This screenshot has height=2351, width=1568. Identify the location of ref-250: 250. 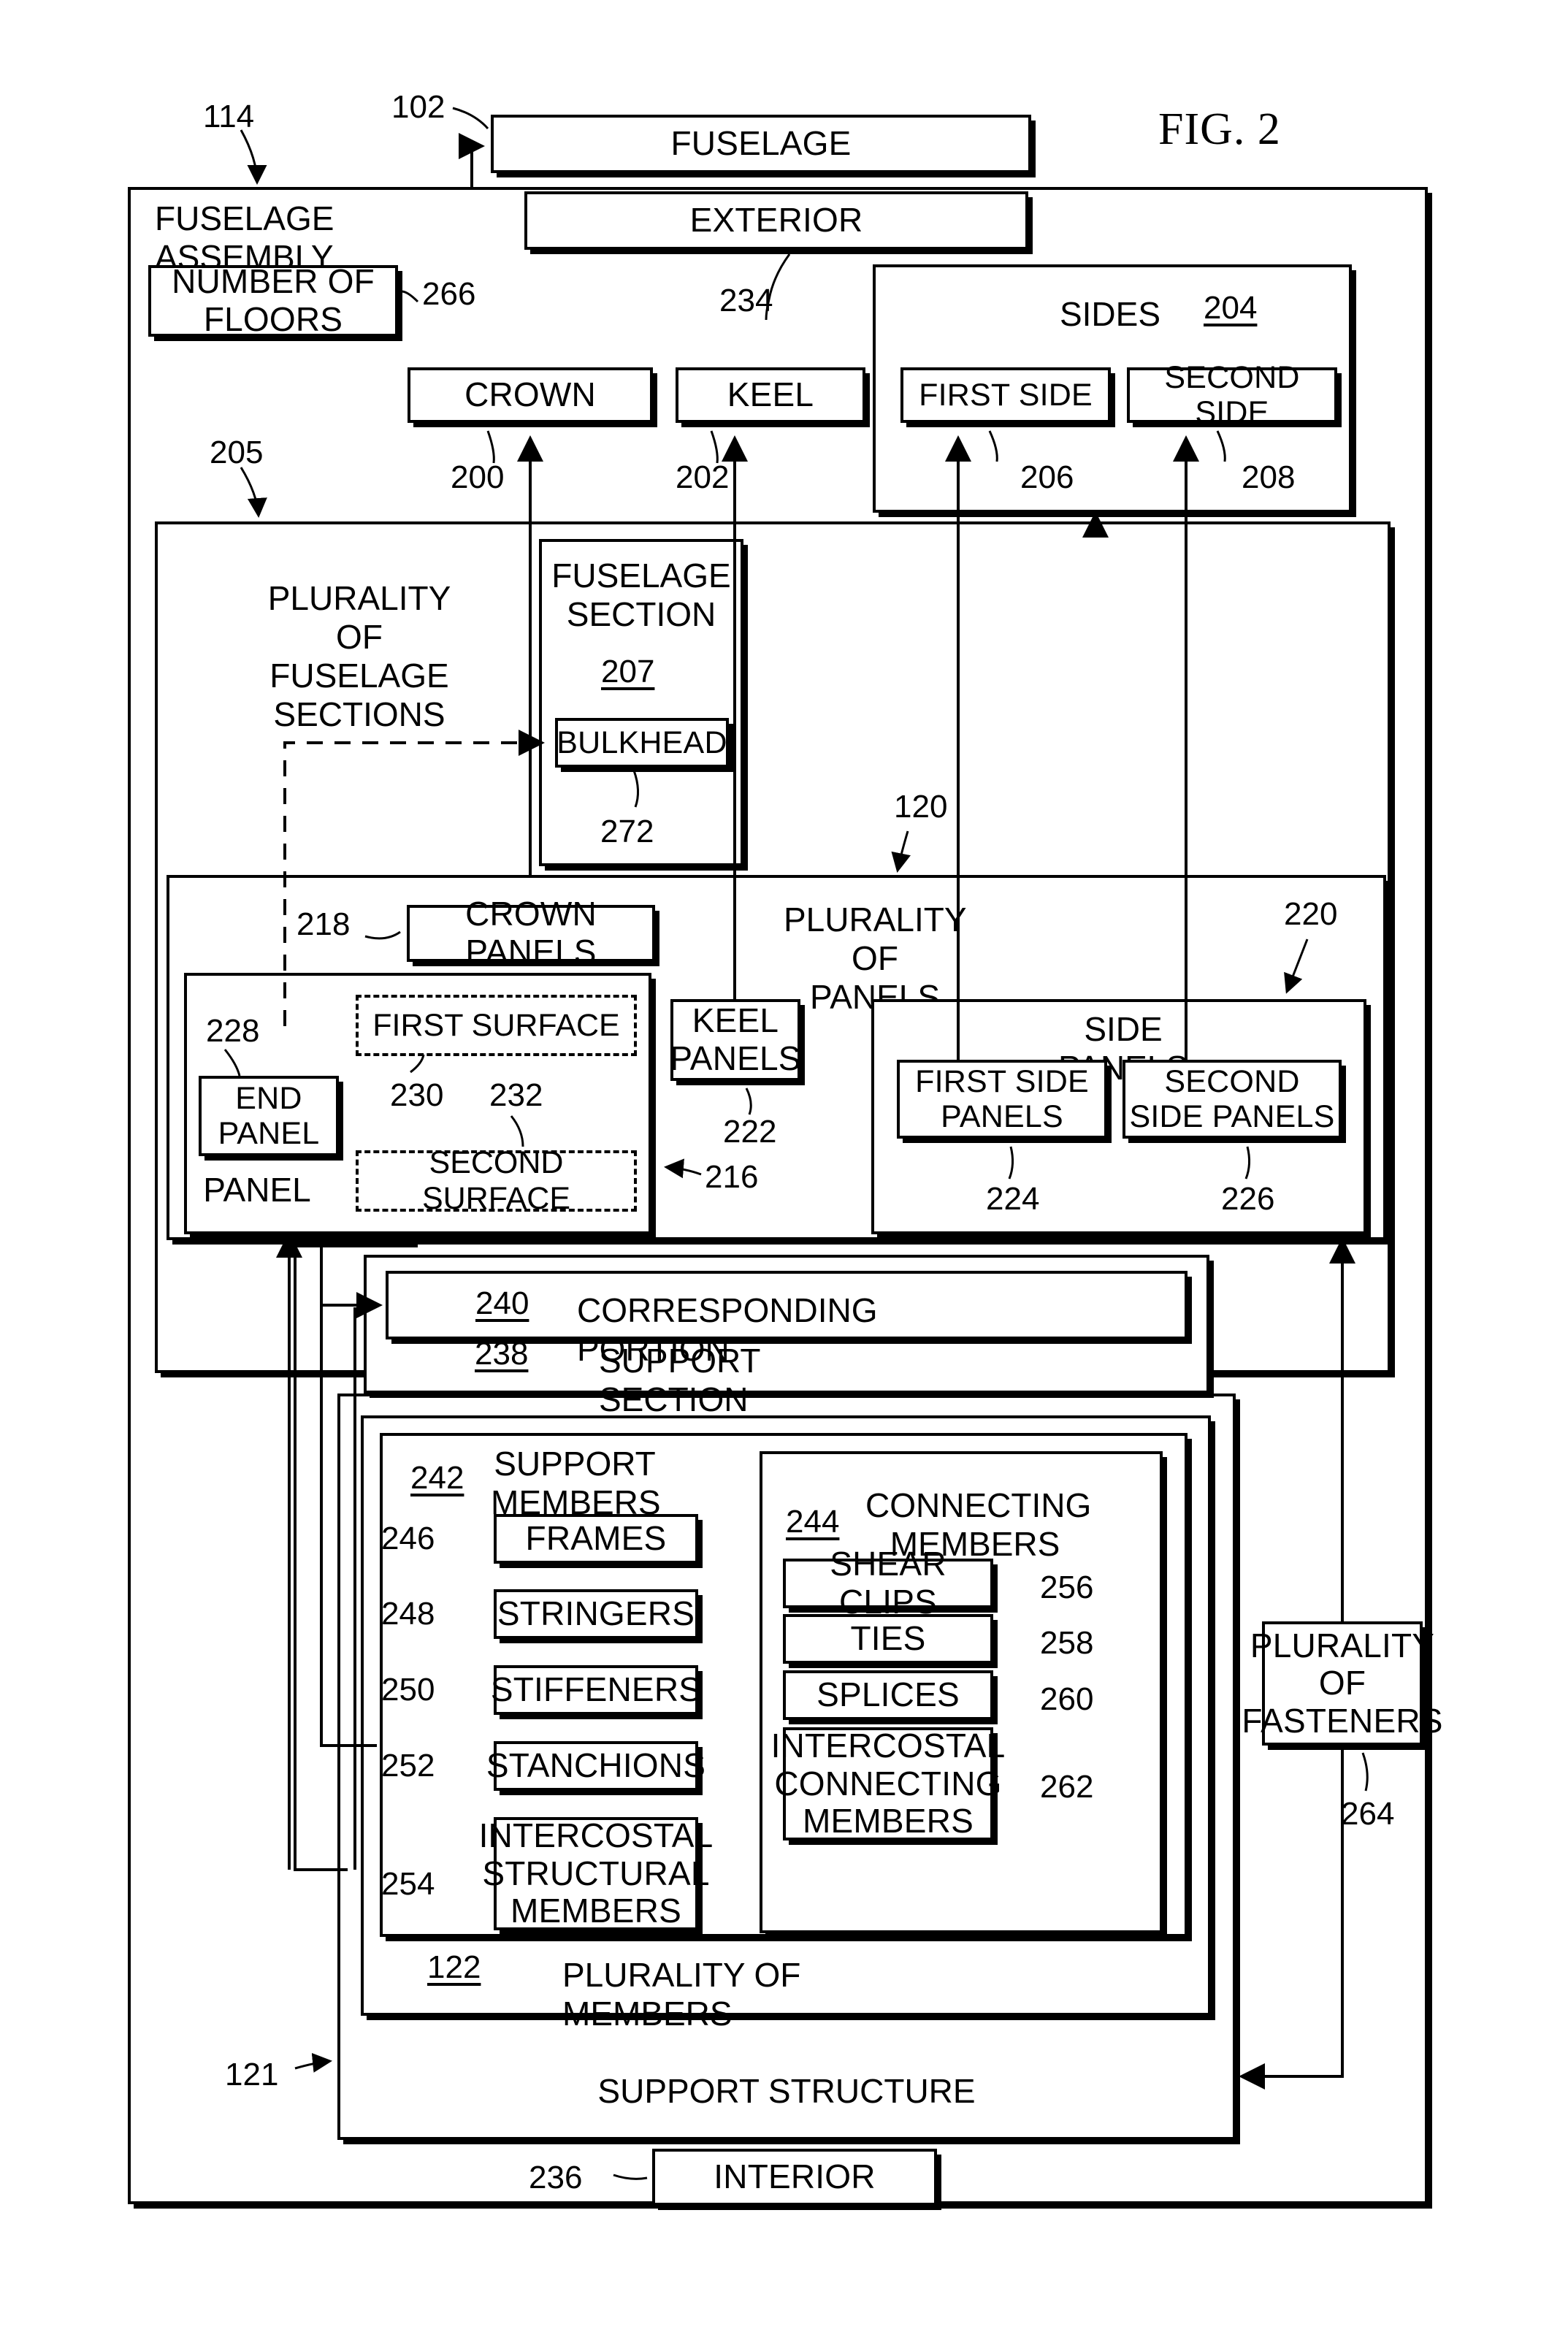
(408, 1690).